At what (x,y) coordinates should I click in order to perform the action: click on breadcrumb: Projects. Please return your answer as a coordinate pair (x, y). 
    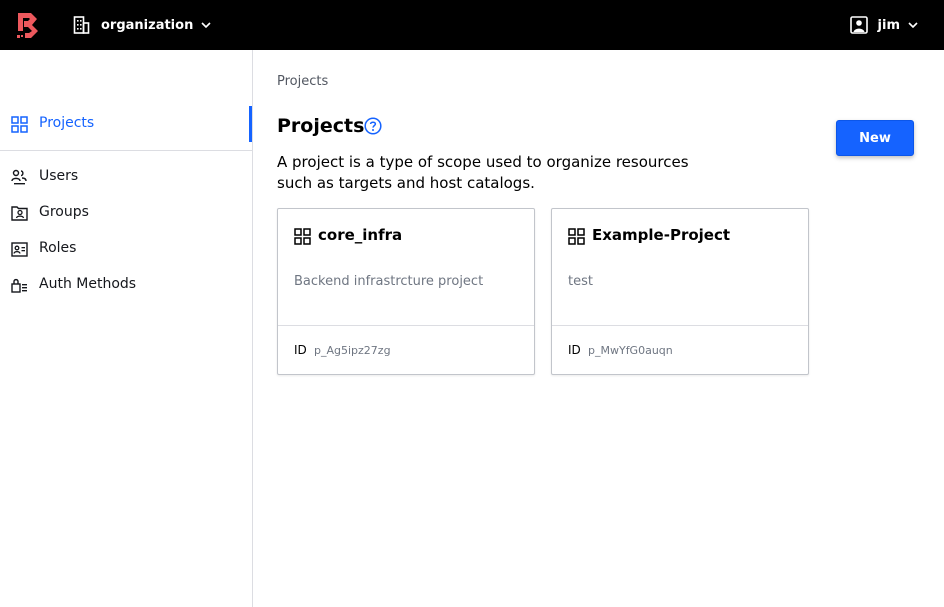
    Looking at the image, I should click on (302, 81).